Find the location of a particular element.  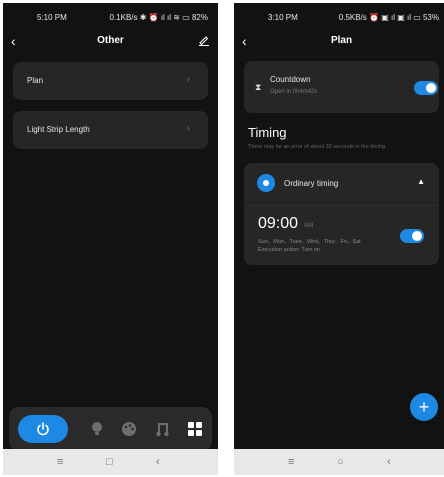

status-time: 5:10 PM is located at coordinates (52, 17).